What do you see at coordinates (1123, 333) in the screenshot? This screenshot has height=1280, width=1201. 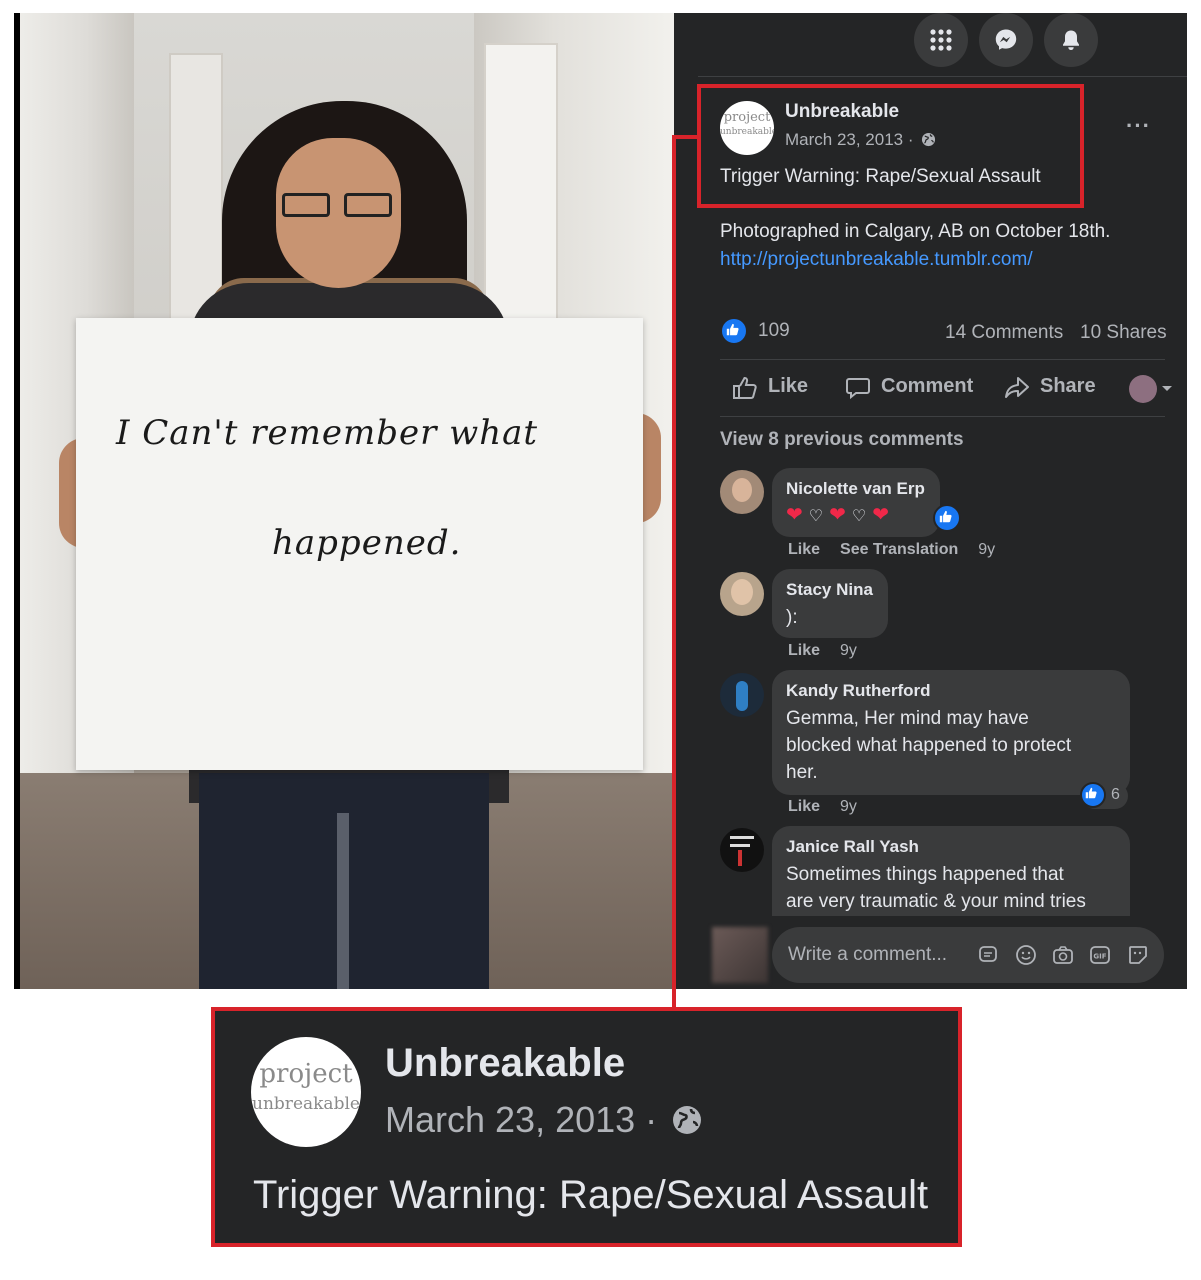 I see `shares-count: 10 Shares` at bounding box center [1123, 333].